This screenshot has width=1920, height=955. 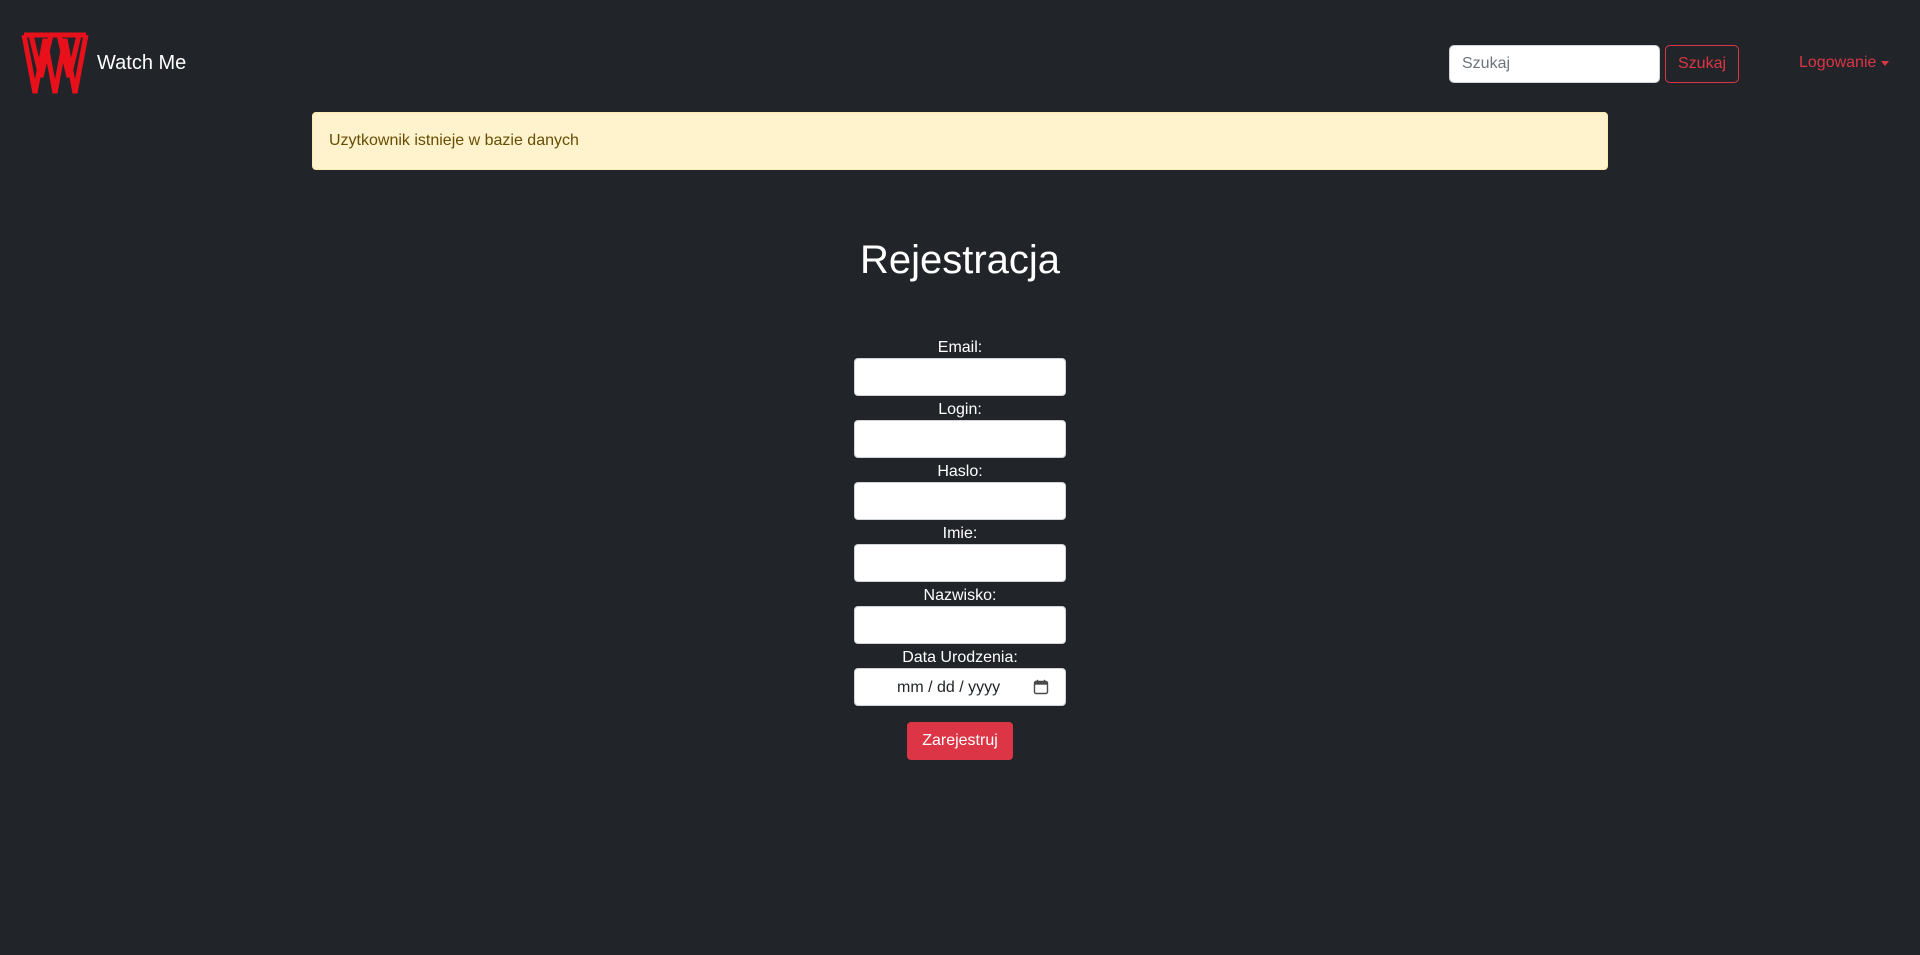 I want to click on login-label: Login:, so click(x=960, y=409).